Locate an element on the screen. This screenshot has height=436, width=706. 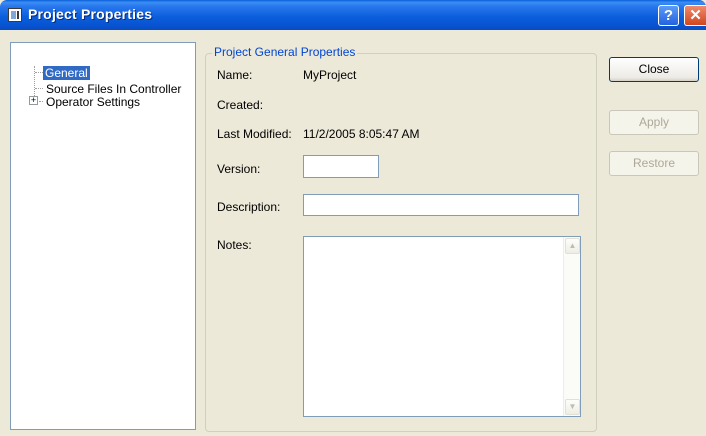
tree-item-label: Operator Settings is located at coordinates (93, 102).